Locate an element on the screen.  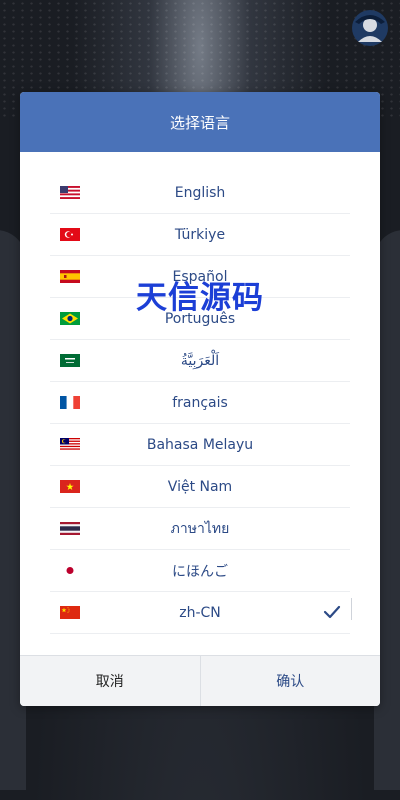
language-label: ภาษาไทย is located at coordinates (200, 528).